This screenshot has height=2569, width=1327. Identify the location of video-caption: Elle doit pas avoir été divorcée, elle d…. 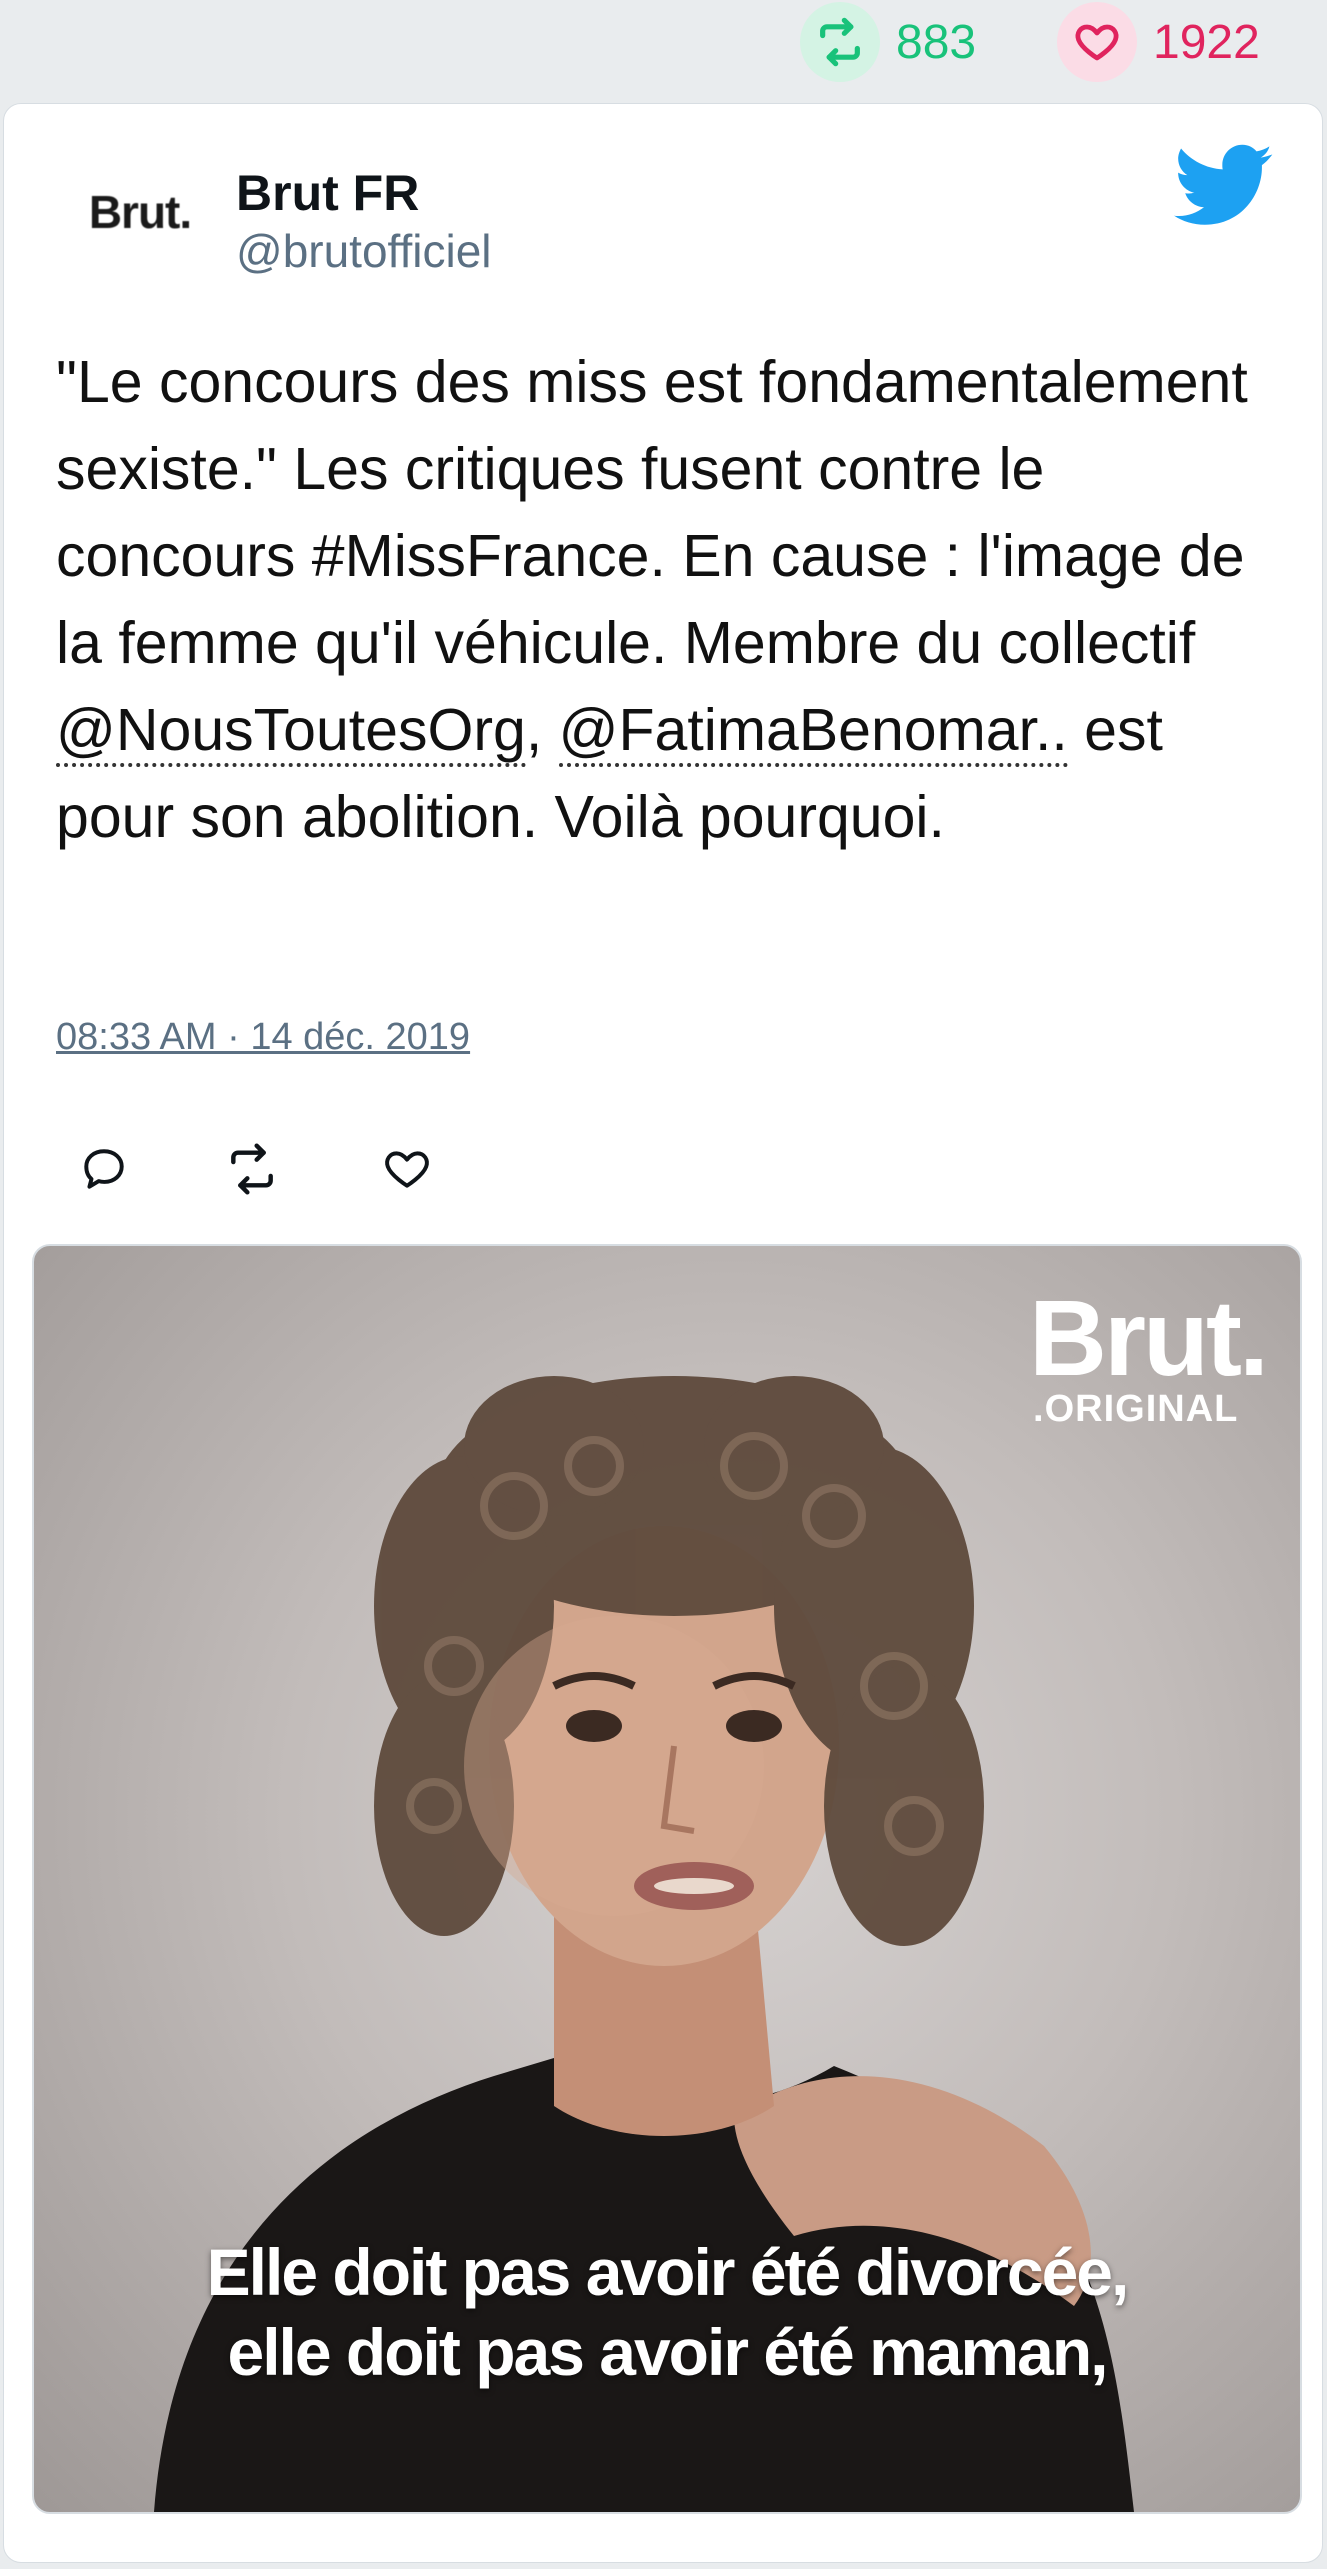
(667, 2312).